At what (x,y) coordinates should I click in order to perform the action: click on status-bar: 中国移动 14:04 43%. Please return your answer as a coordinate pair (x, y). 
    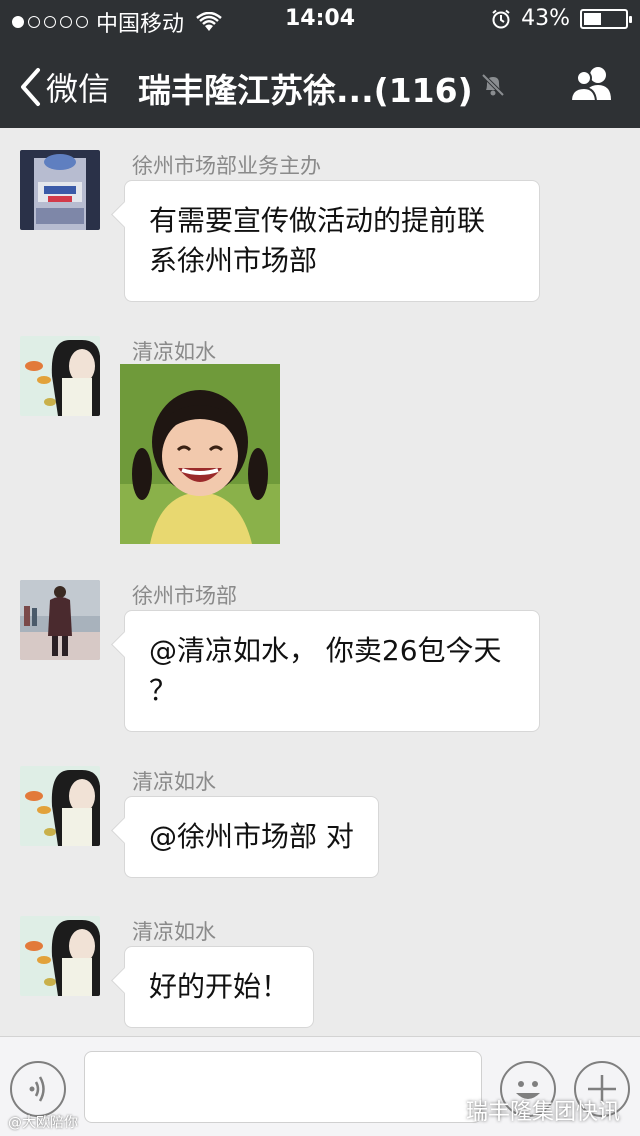
    Looking at the image, I should click on (320, 20).